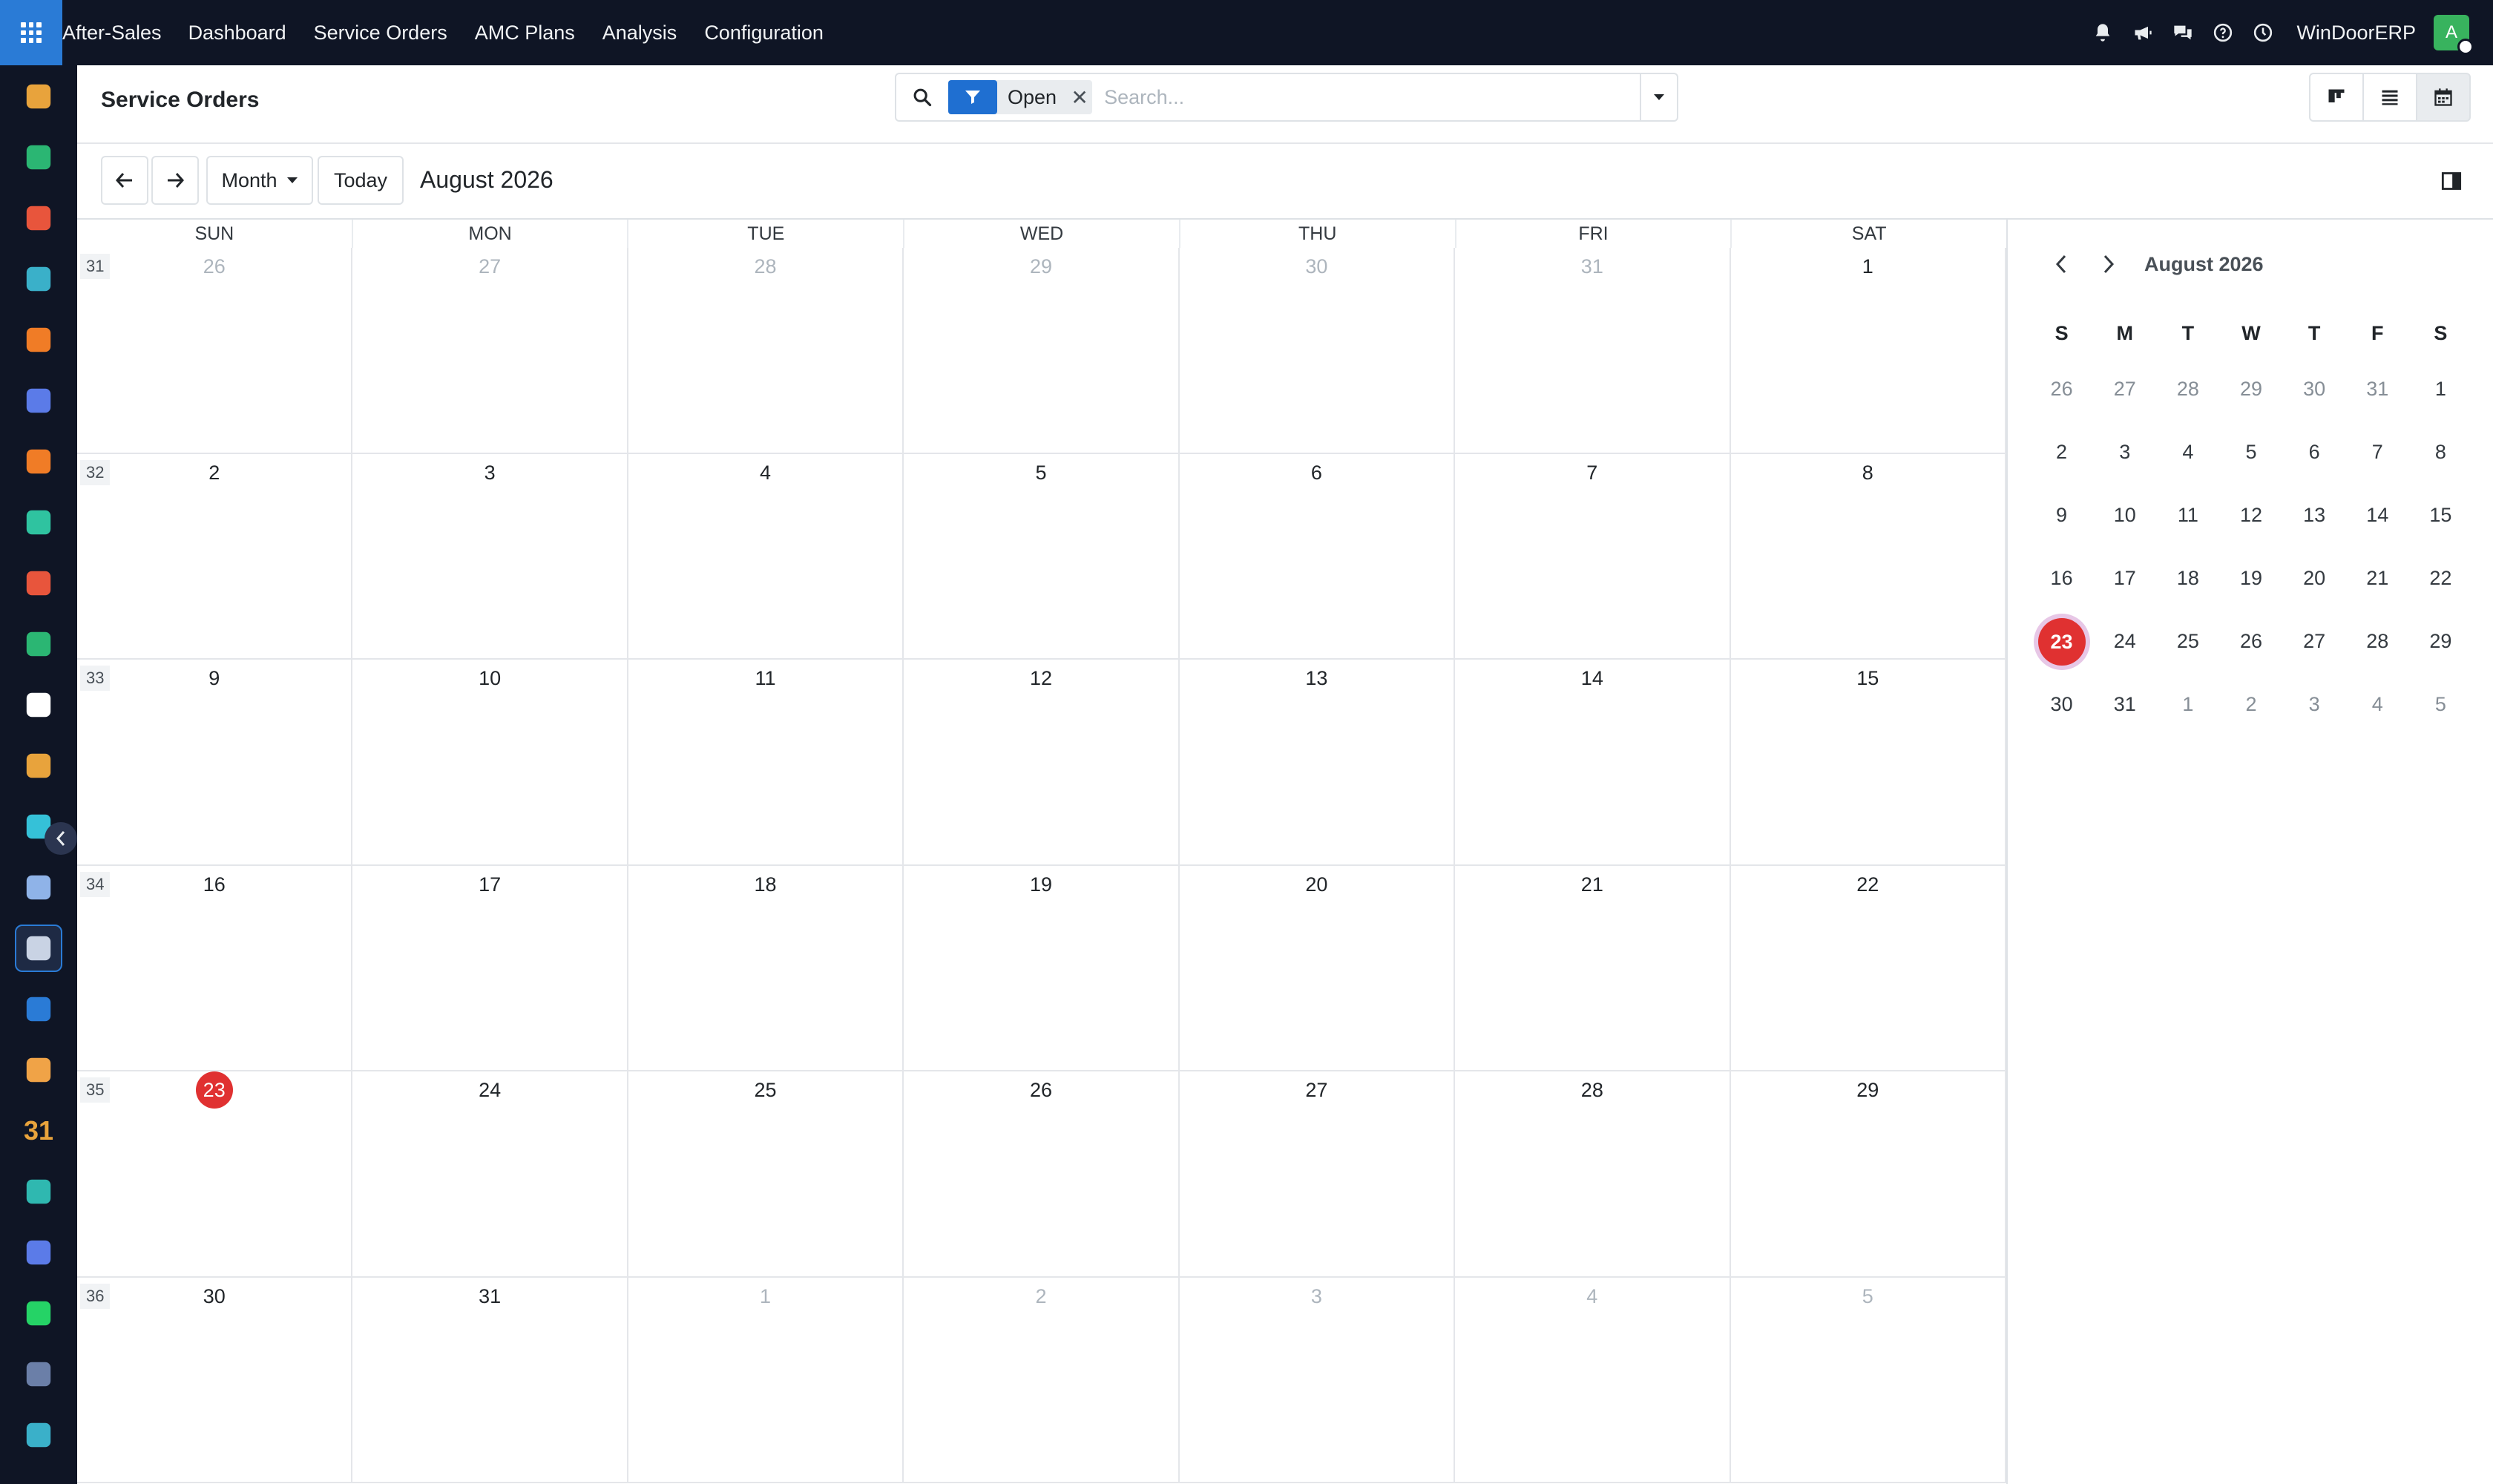 This screenshot has height=1484, width=2493. What do you see at coordinates (1318, 967) in the screenshot?
I see `day-cell: 20` at bounding box center [1318, 967].